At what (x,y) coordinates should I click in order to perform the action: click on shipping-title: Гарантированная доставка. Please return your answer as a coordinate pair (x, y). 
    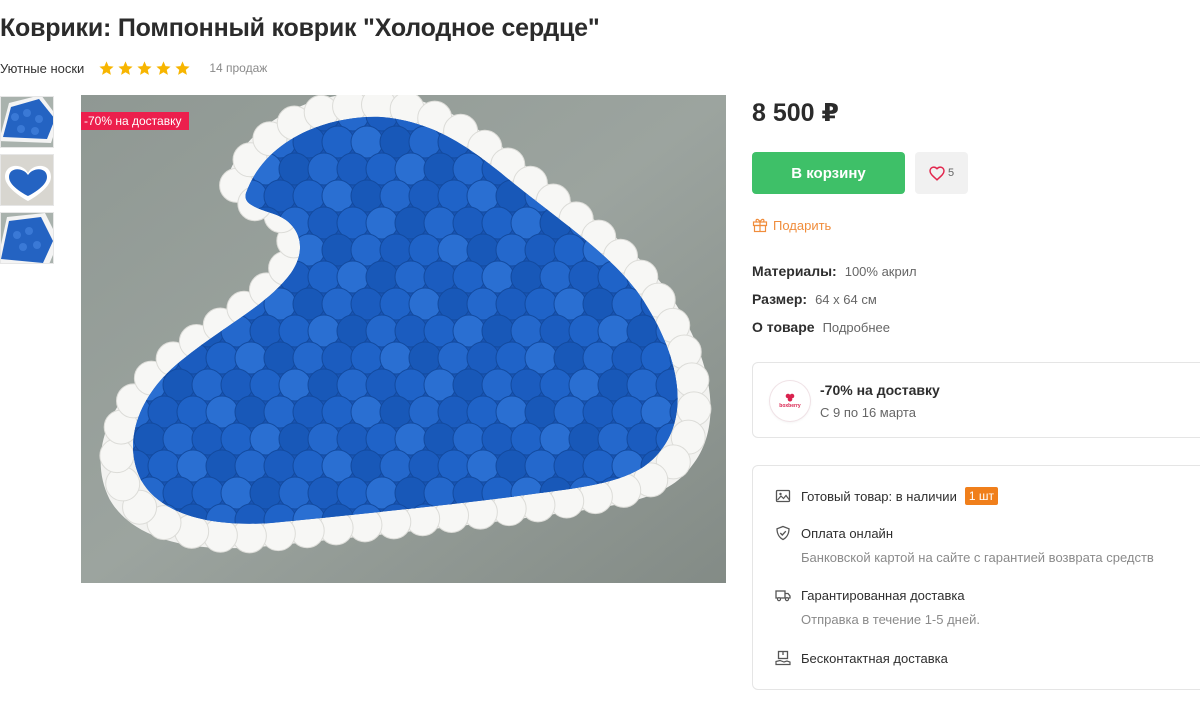
    Looking at the image, I should click on (883, 595).